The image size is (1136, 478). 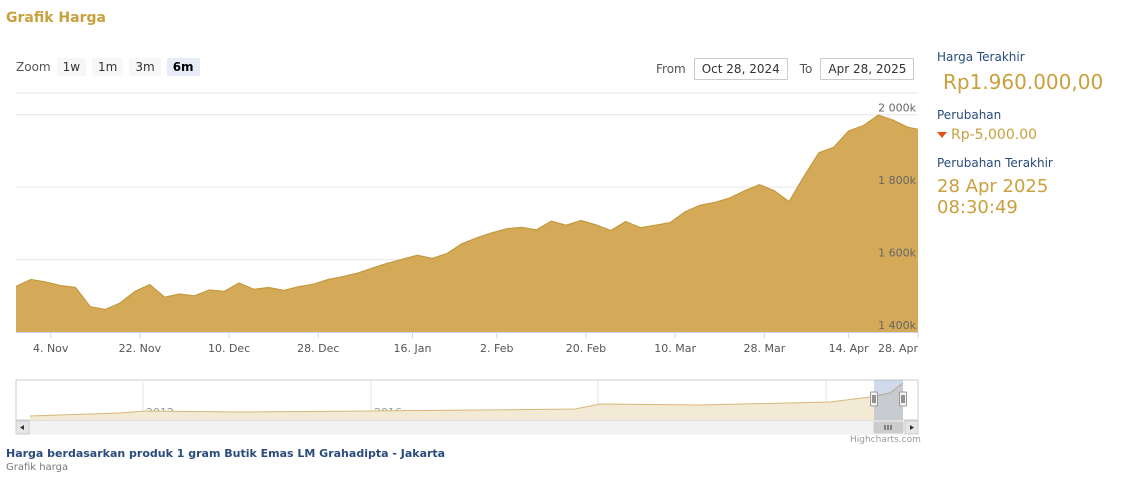 What do you see at coordinates (897, 180) in the screenshot?
I see `y-tick-label-2: 1 800k` at bounding box center [897, 180].